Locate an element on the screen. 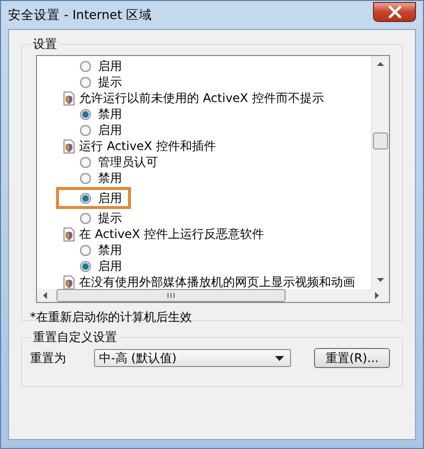 This screenshot has height=449, width=424. close-button is located at coordinates (394, 12).